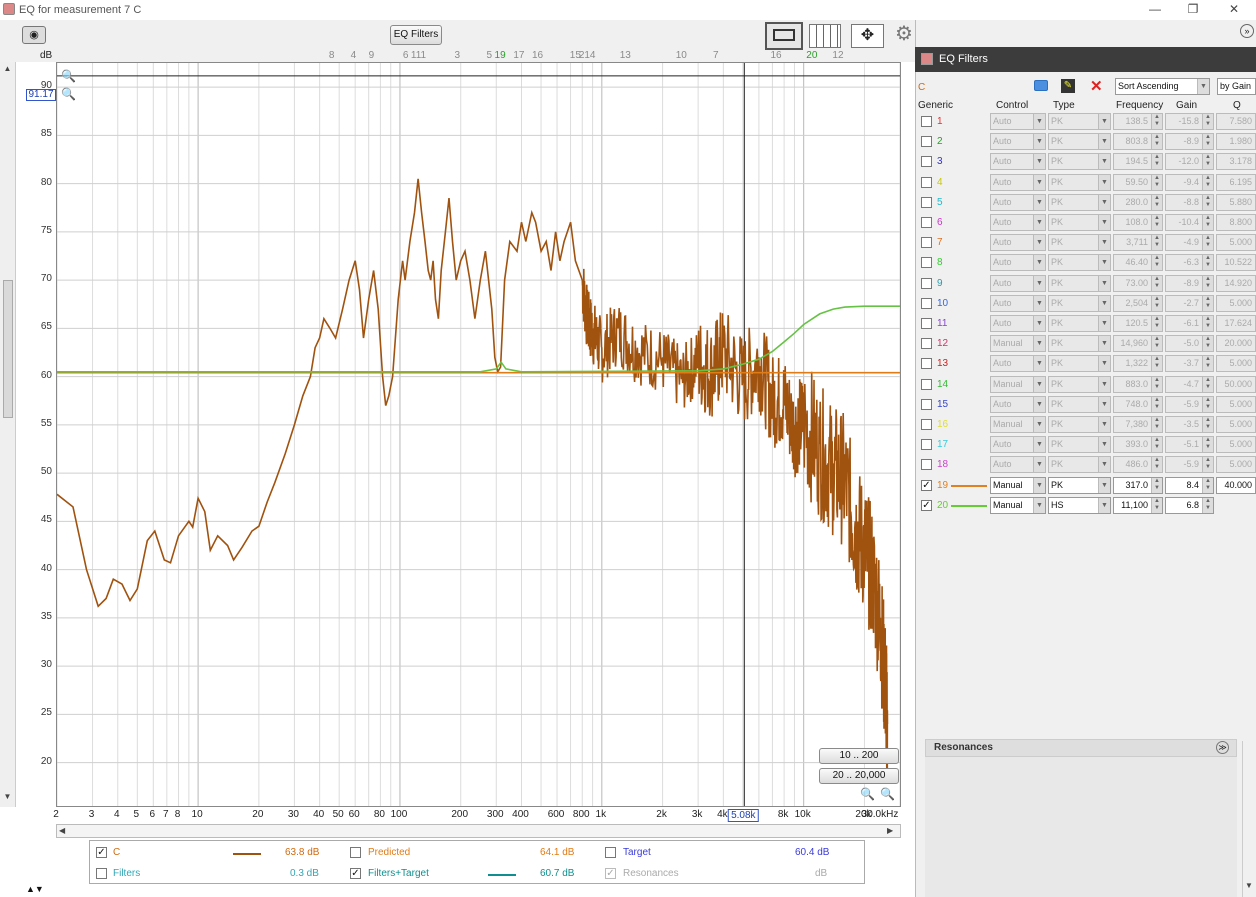 The width and height of the screenshot is (1256, 897). Describe the element at coordinates (1138, 323) in the screenshot. I see `filter-frequency-field: 120.5 ▲ ▼` at that location.